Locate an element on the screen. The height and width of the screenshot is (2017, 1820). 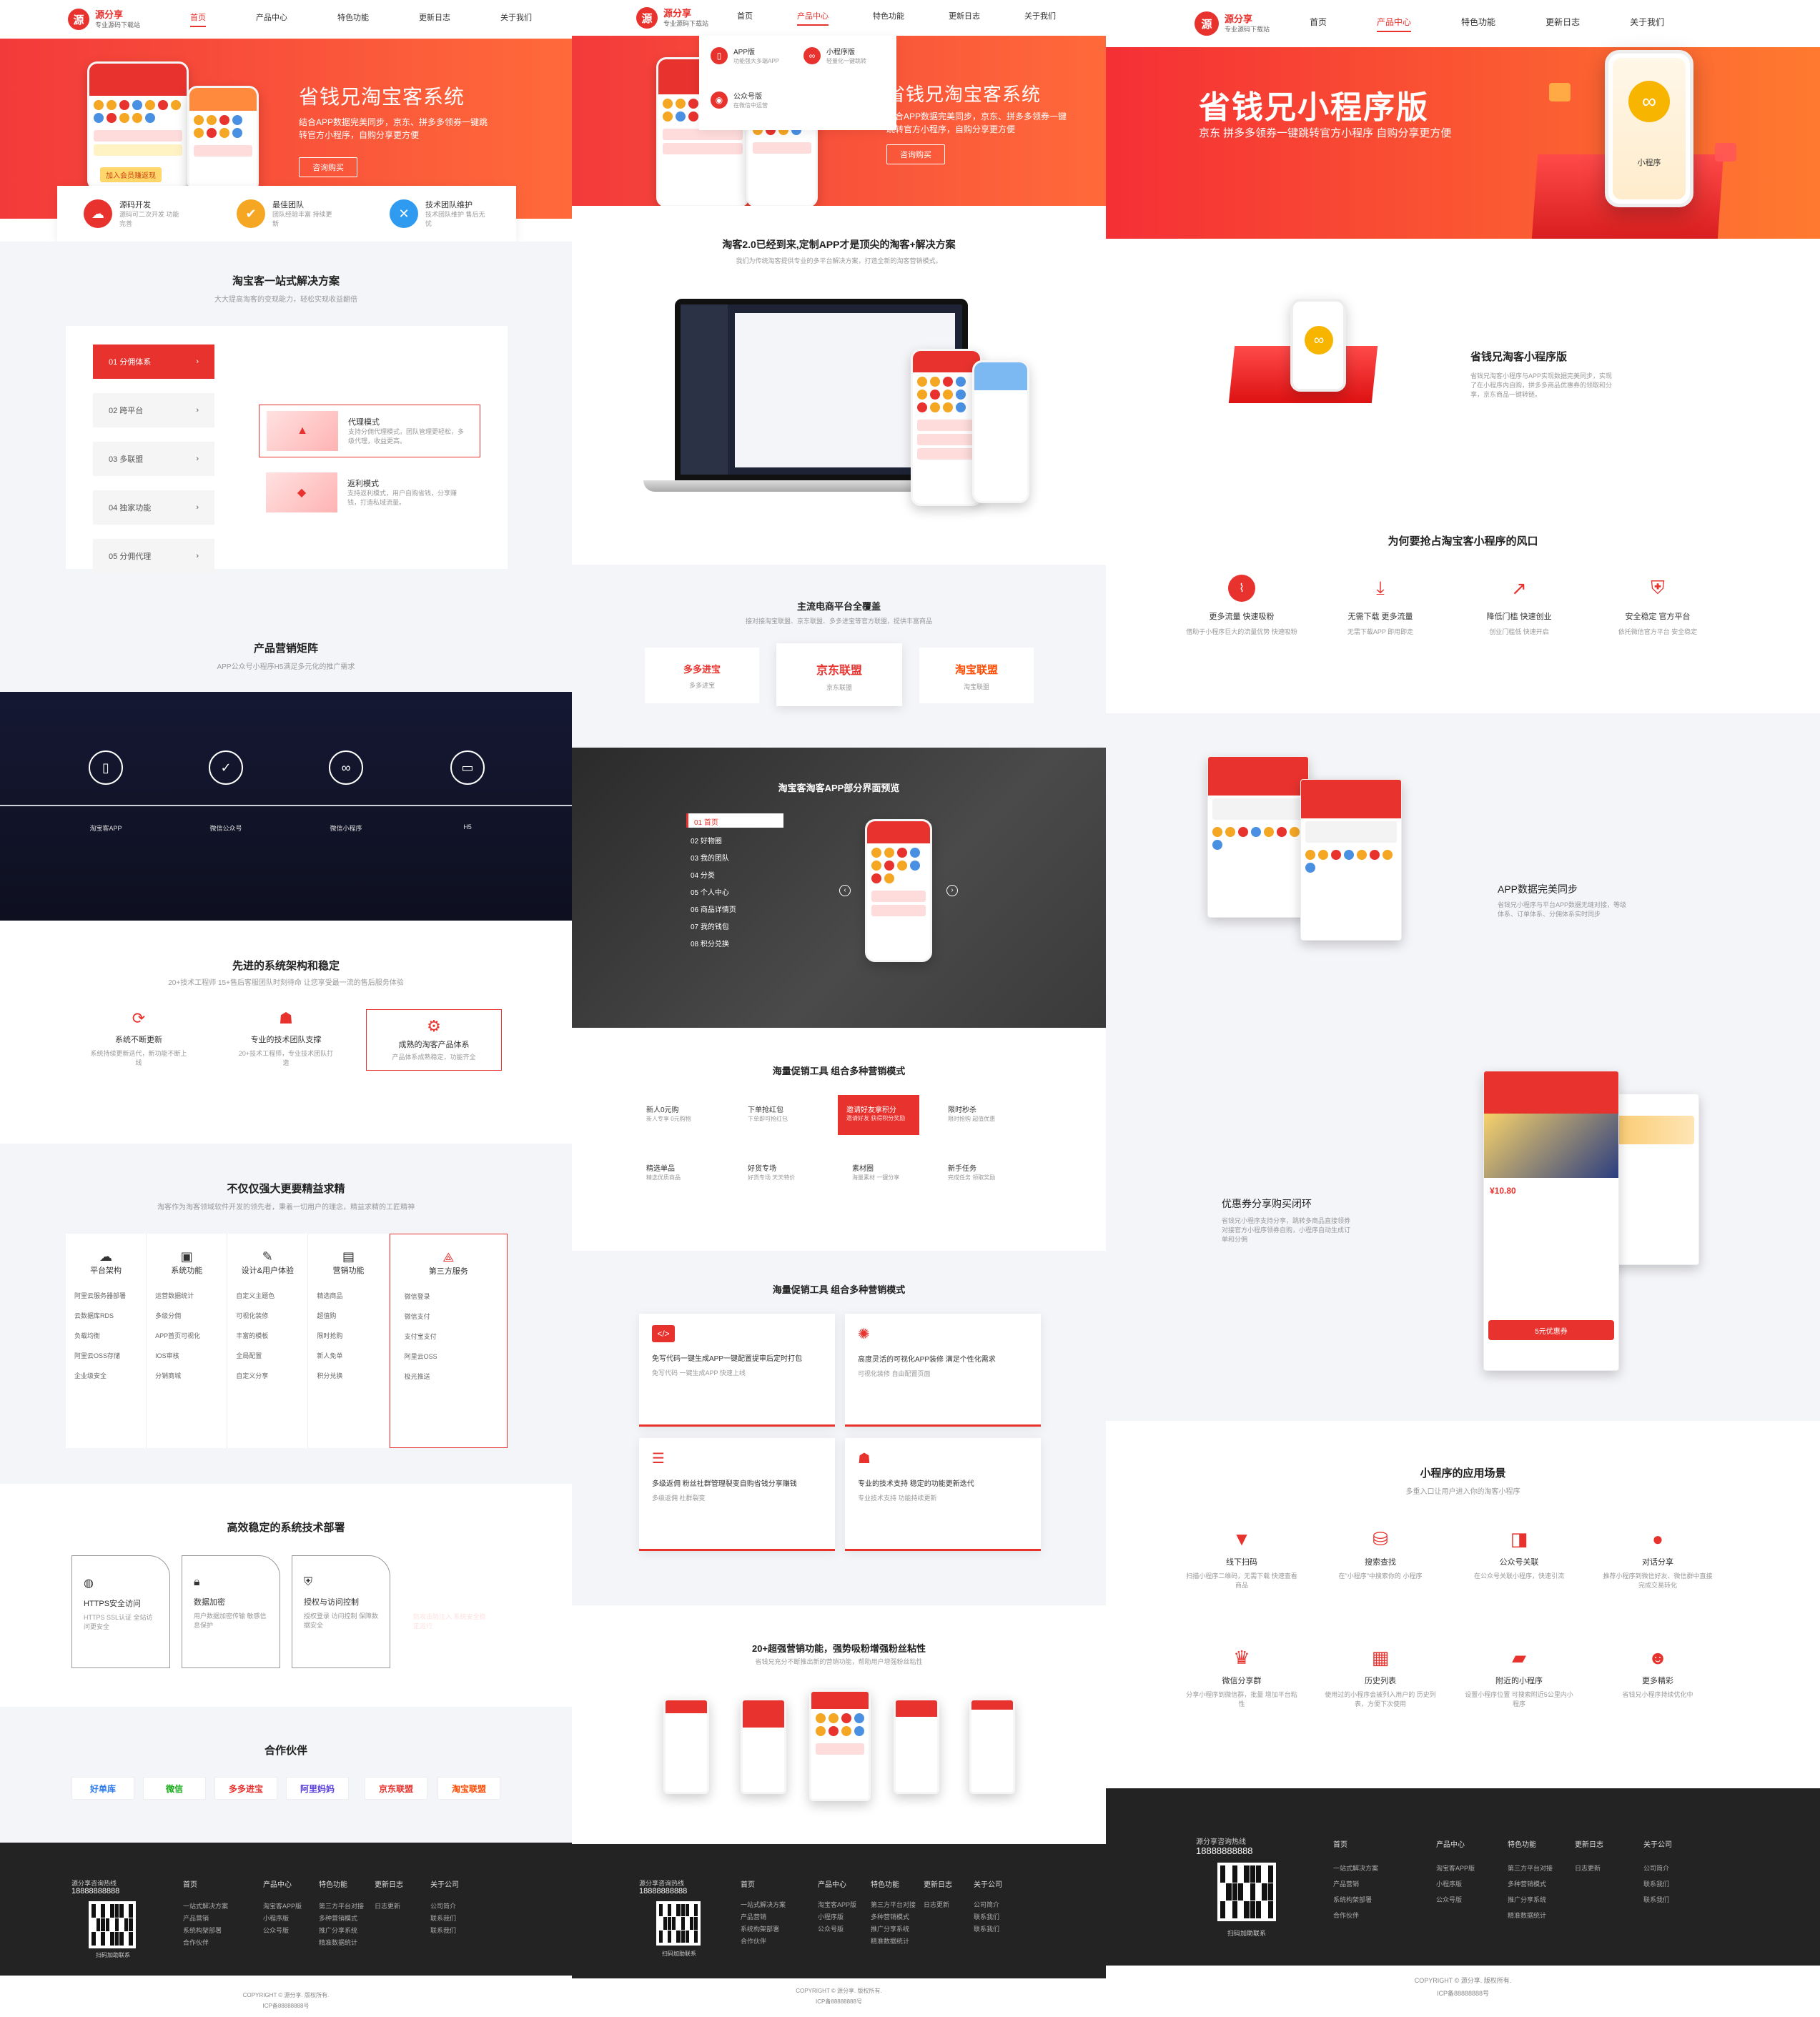
partner-logo: 淘宝联盟 is located at coordinates (468, 1789).